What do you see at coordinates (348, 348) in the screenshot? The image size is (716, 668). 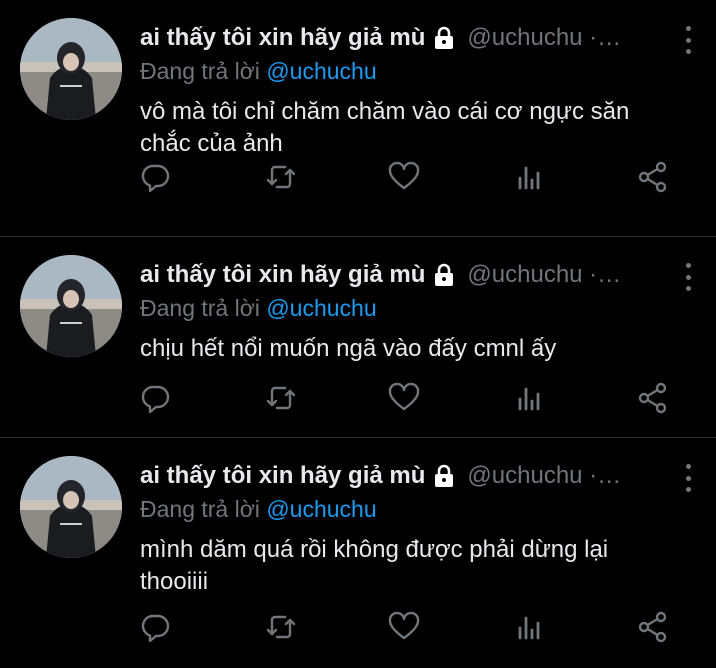 I see `tweet-text: chịu hết nổi muốn ngã vào đấy cmnl ấy` at bounding box center [348, 348].